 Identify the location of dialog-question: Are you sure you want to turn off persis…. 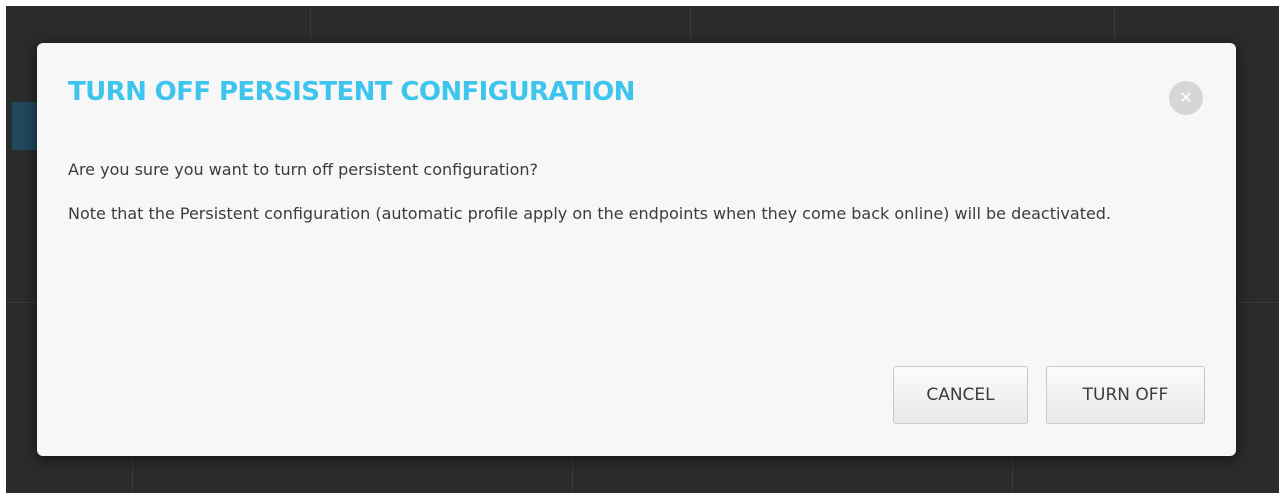
(303, 169).